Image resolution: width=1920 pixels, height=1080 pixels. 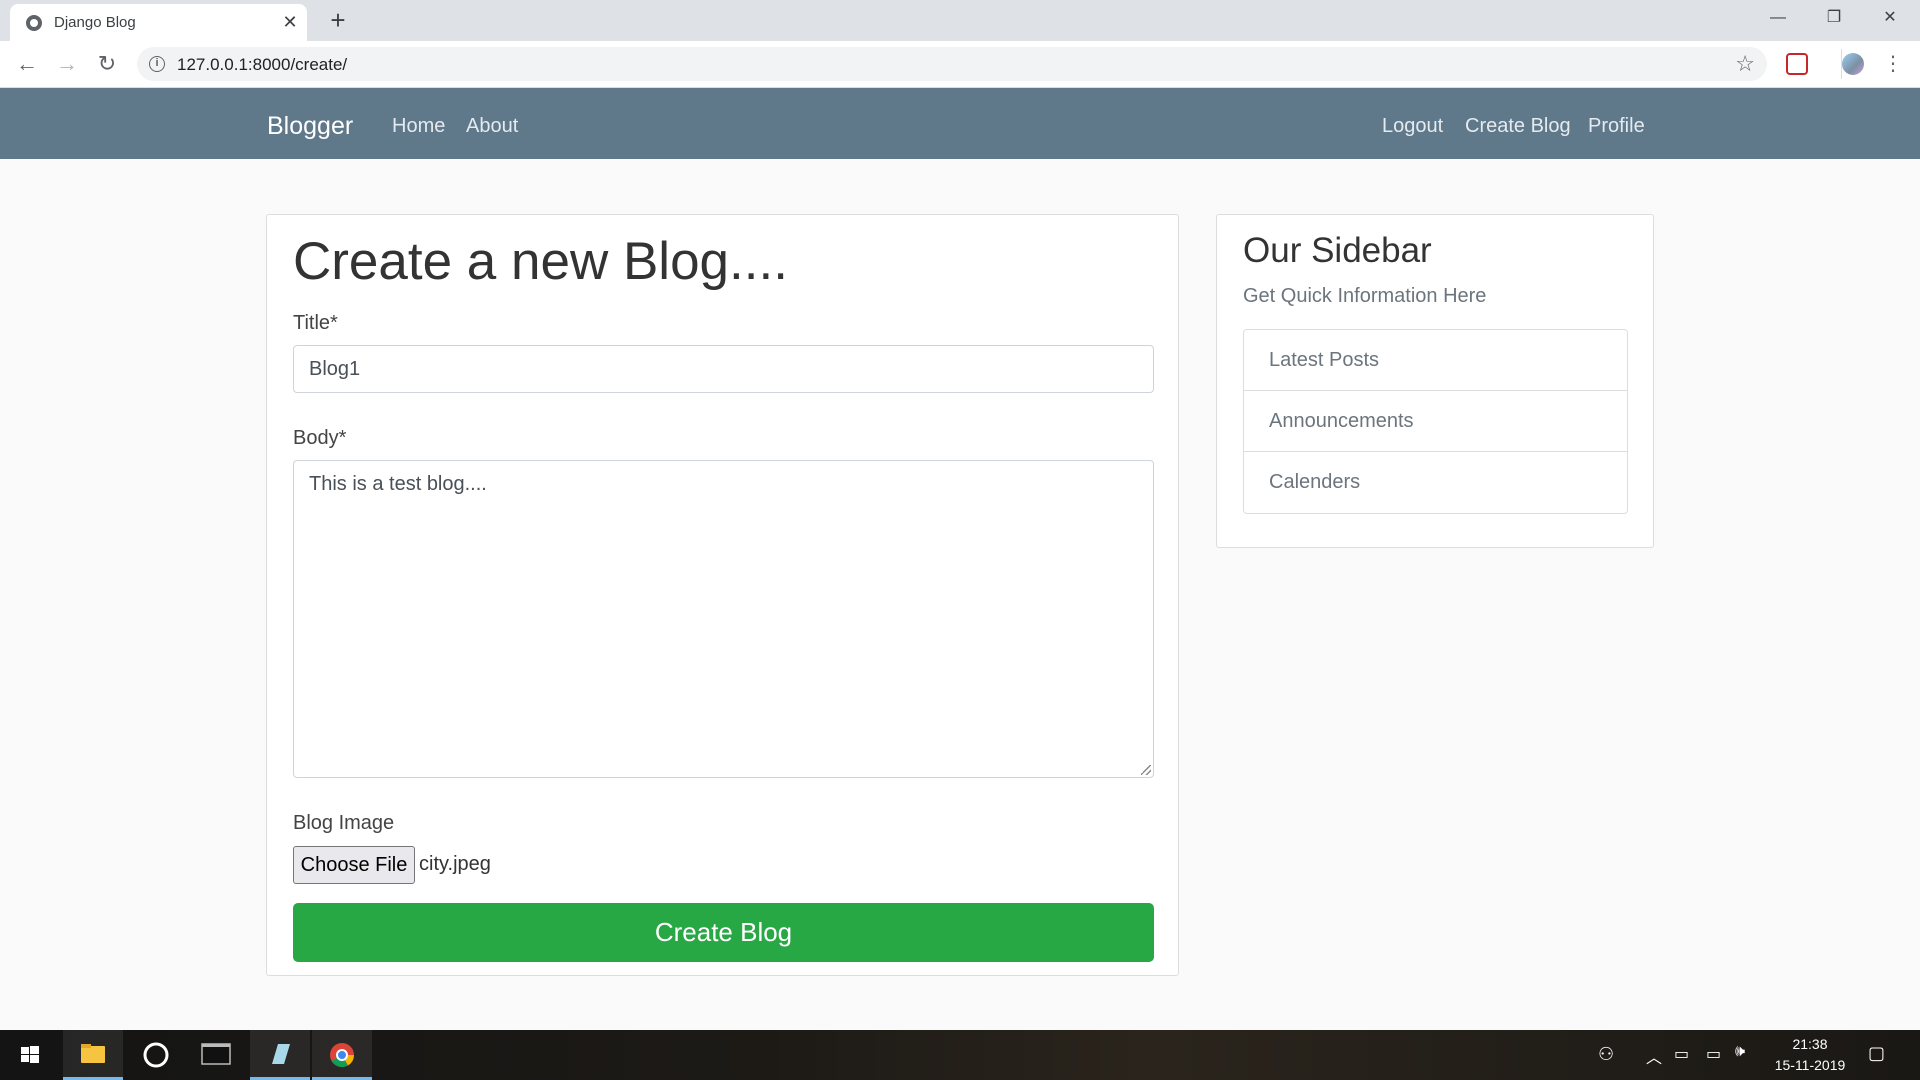 I want to click on url-text: 127.0.0.1:8000/create/, so click(x=262, y=65).